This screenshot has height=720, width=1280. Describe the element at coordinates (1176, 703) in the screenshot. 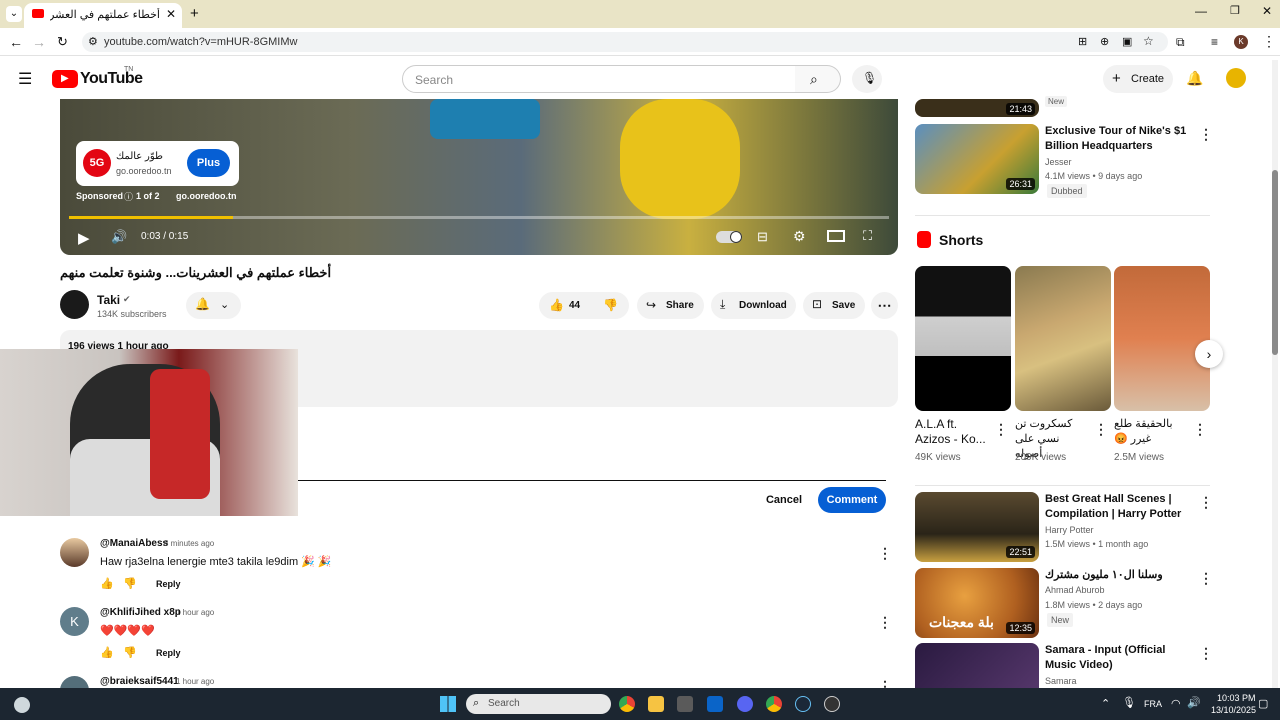

I see `wifi-icon: ◠` at that location.